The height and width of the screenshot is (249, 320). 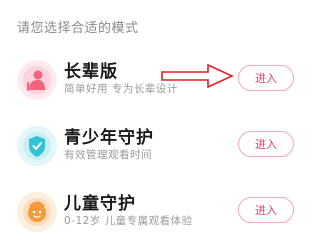 What do you see at coordinates (197, 76) in the screenshot?
I see `annotation-arrow-icon` at bounding box center [197, 76].